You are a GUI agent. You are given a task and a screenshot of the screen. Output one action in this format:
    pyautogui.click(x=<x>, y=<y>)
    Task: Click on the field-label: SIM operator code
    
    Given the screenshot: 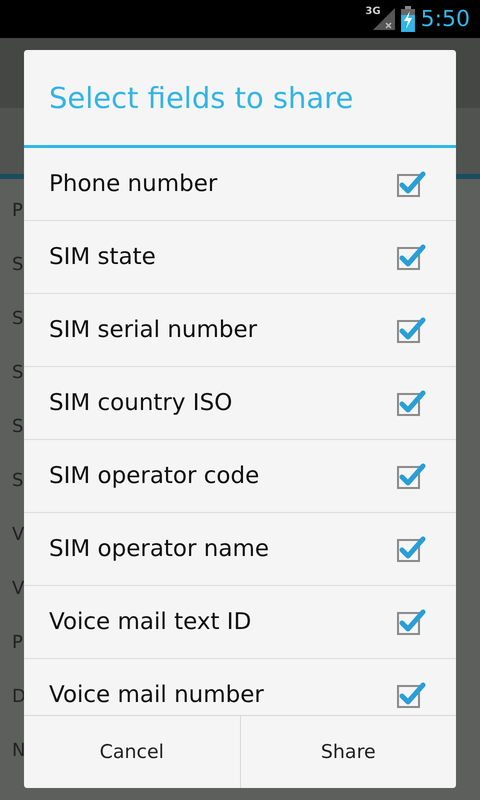 What is the action you would take?
    pyautogui.click(x=154, y=476)
    